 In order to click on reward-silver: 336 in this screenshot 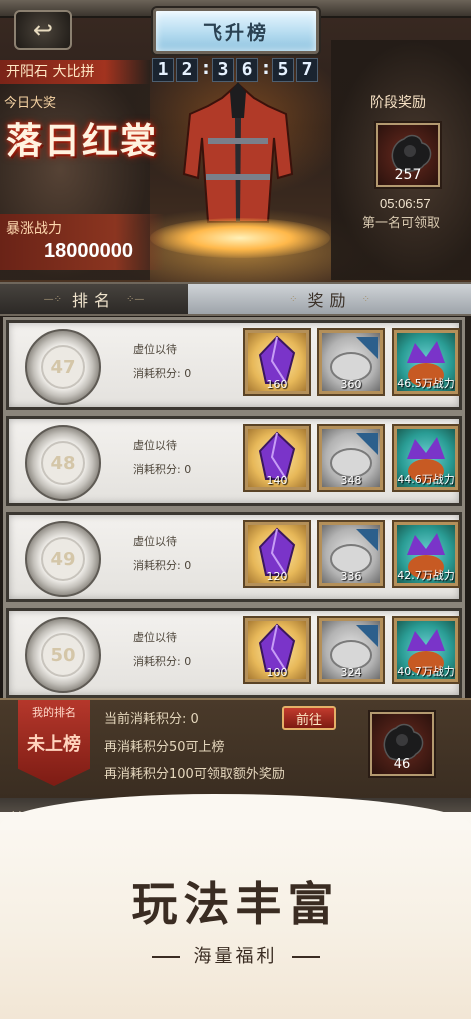, I will do `click(351, 554)`.